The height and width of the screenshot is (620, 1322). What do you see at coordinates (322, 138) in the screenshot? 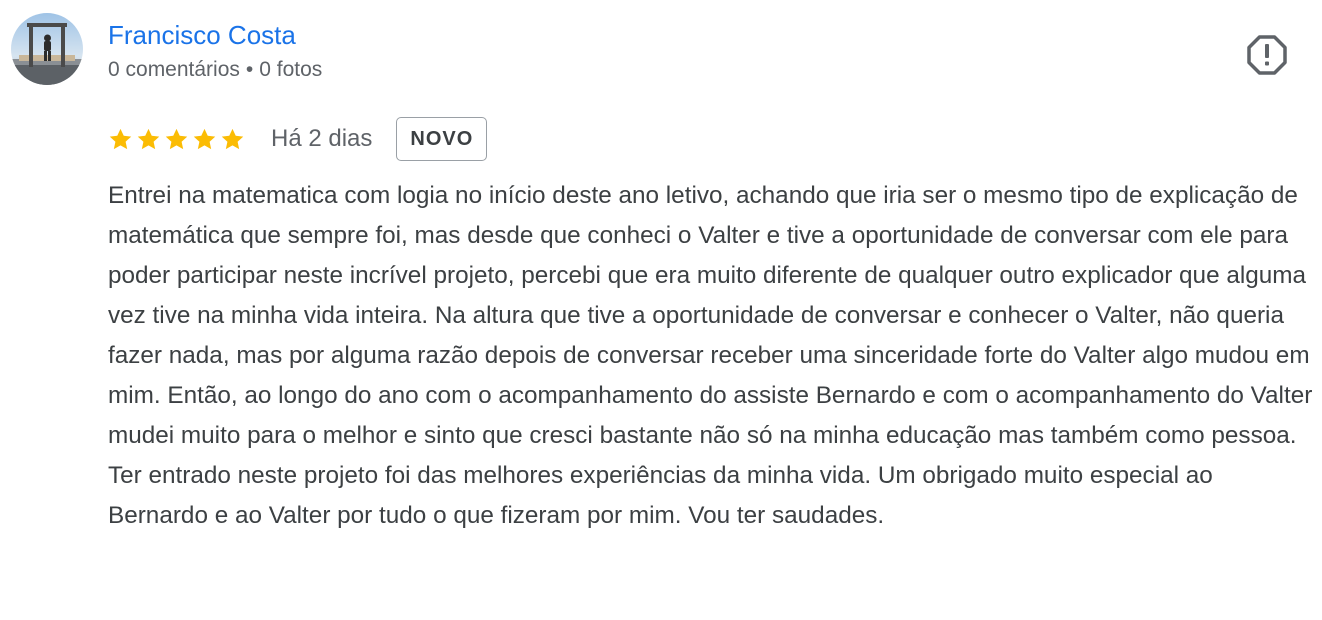
I see `review-time: Há 2 dias` at bounding box center [322, 138].